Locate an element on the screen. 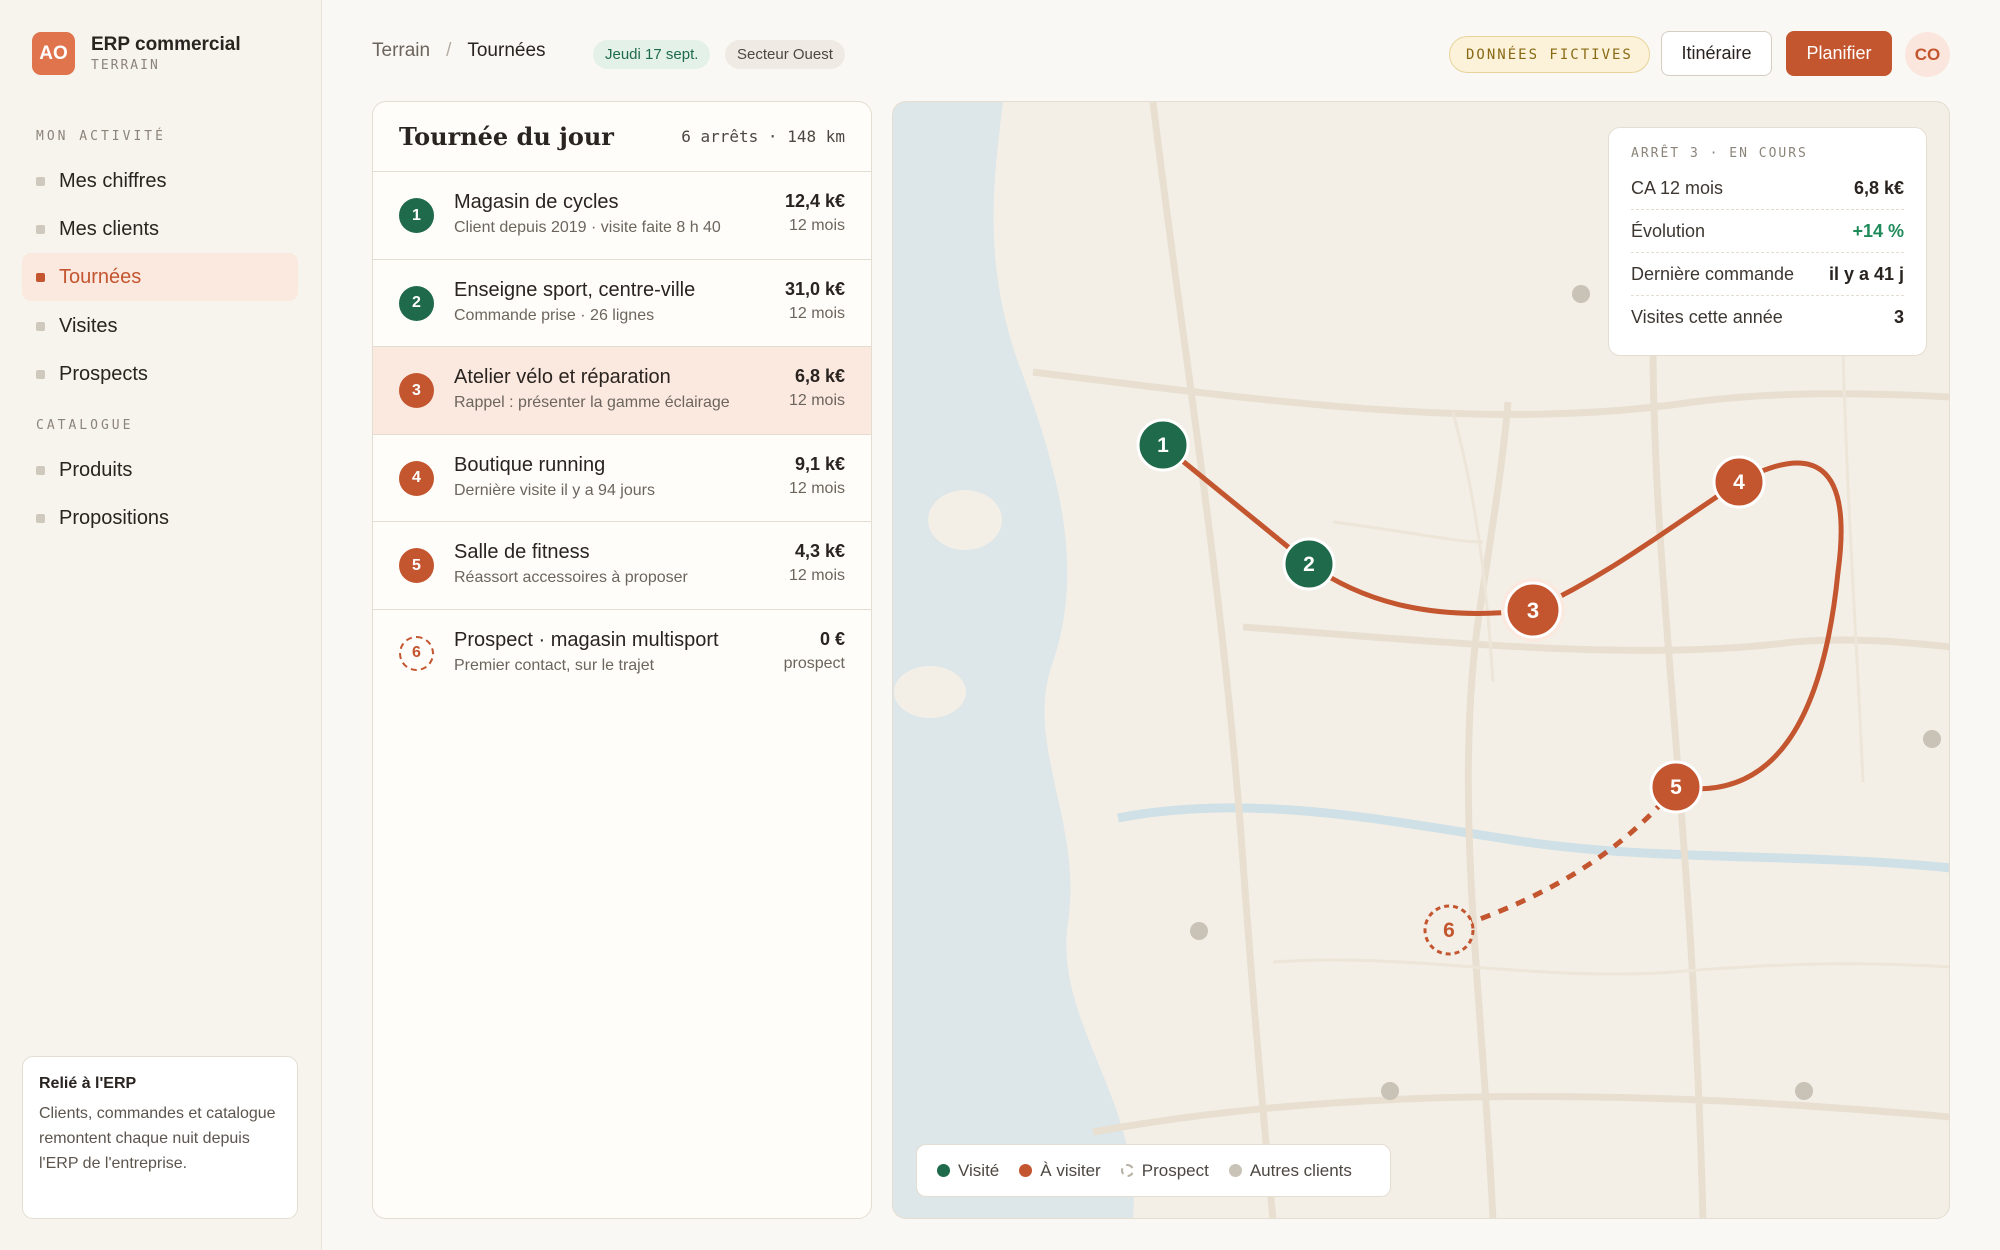 This screenshot has width=2000, height=1250. marker-label: 1 is located at coordinates (1163, 445).